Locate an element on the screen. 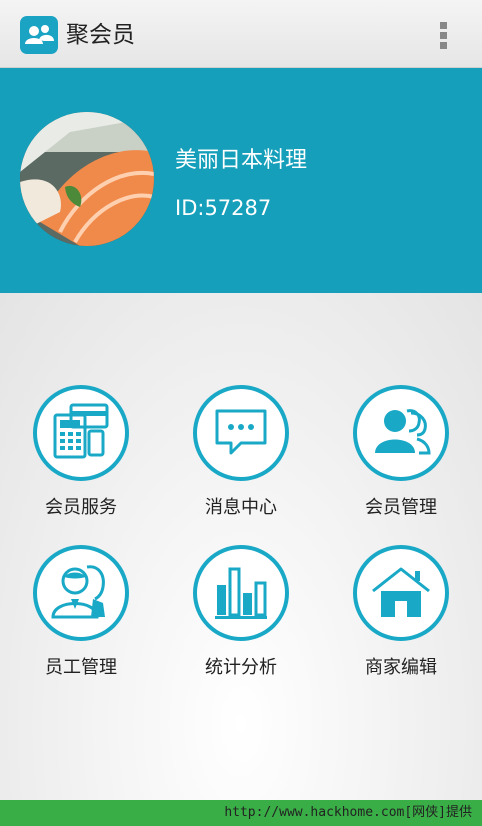 This screenshot has height=826, width=482. members-icon is located at coordinates (401, 433).